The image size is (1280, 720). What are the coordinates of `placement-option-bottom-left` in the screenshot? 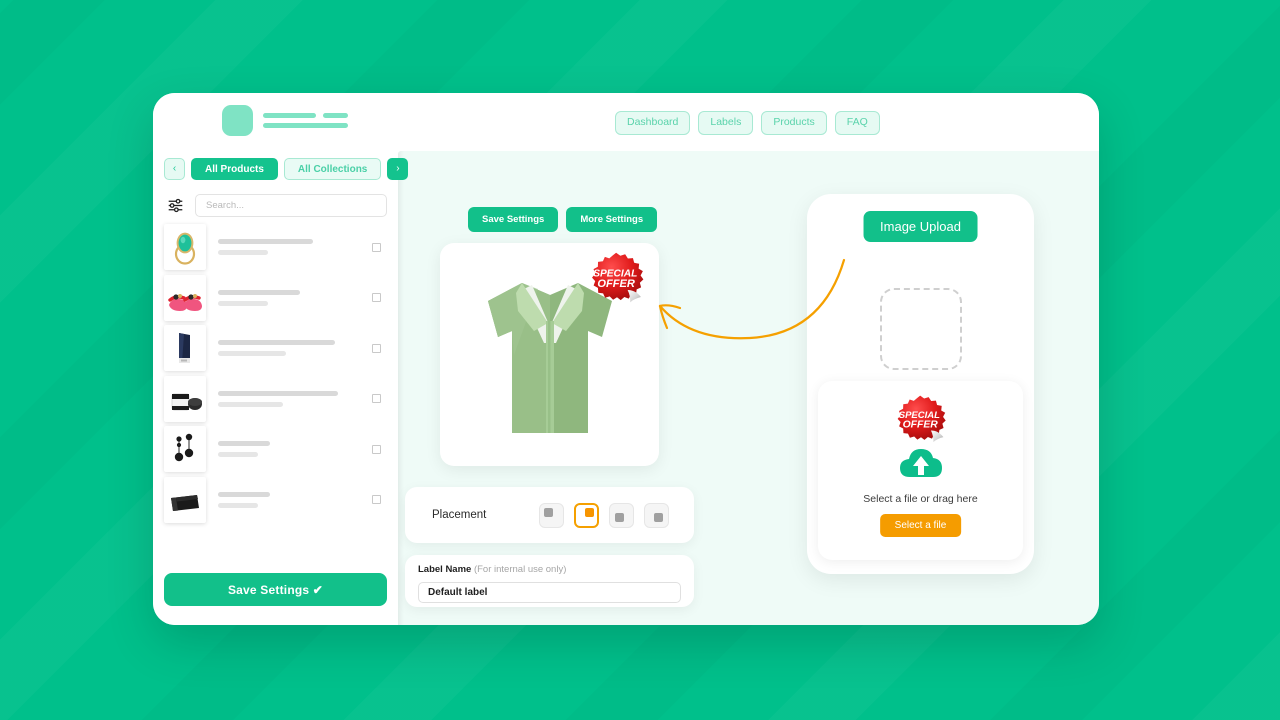 It's located at (621, 515).